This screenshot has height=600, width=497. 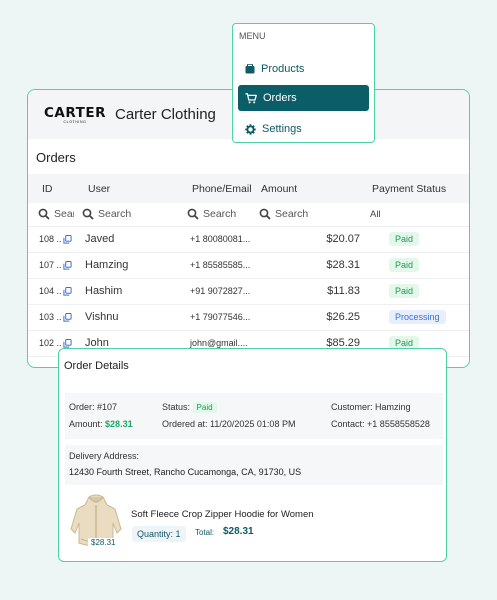 What do you see at coordinates (380, 424) in the screenshot?
I see `customer-contact: Contact: +1 8558558528` at bounding box center [380, 424].